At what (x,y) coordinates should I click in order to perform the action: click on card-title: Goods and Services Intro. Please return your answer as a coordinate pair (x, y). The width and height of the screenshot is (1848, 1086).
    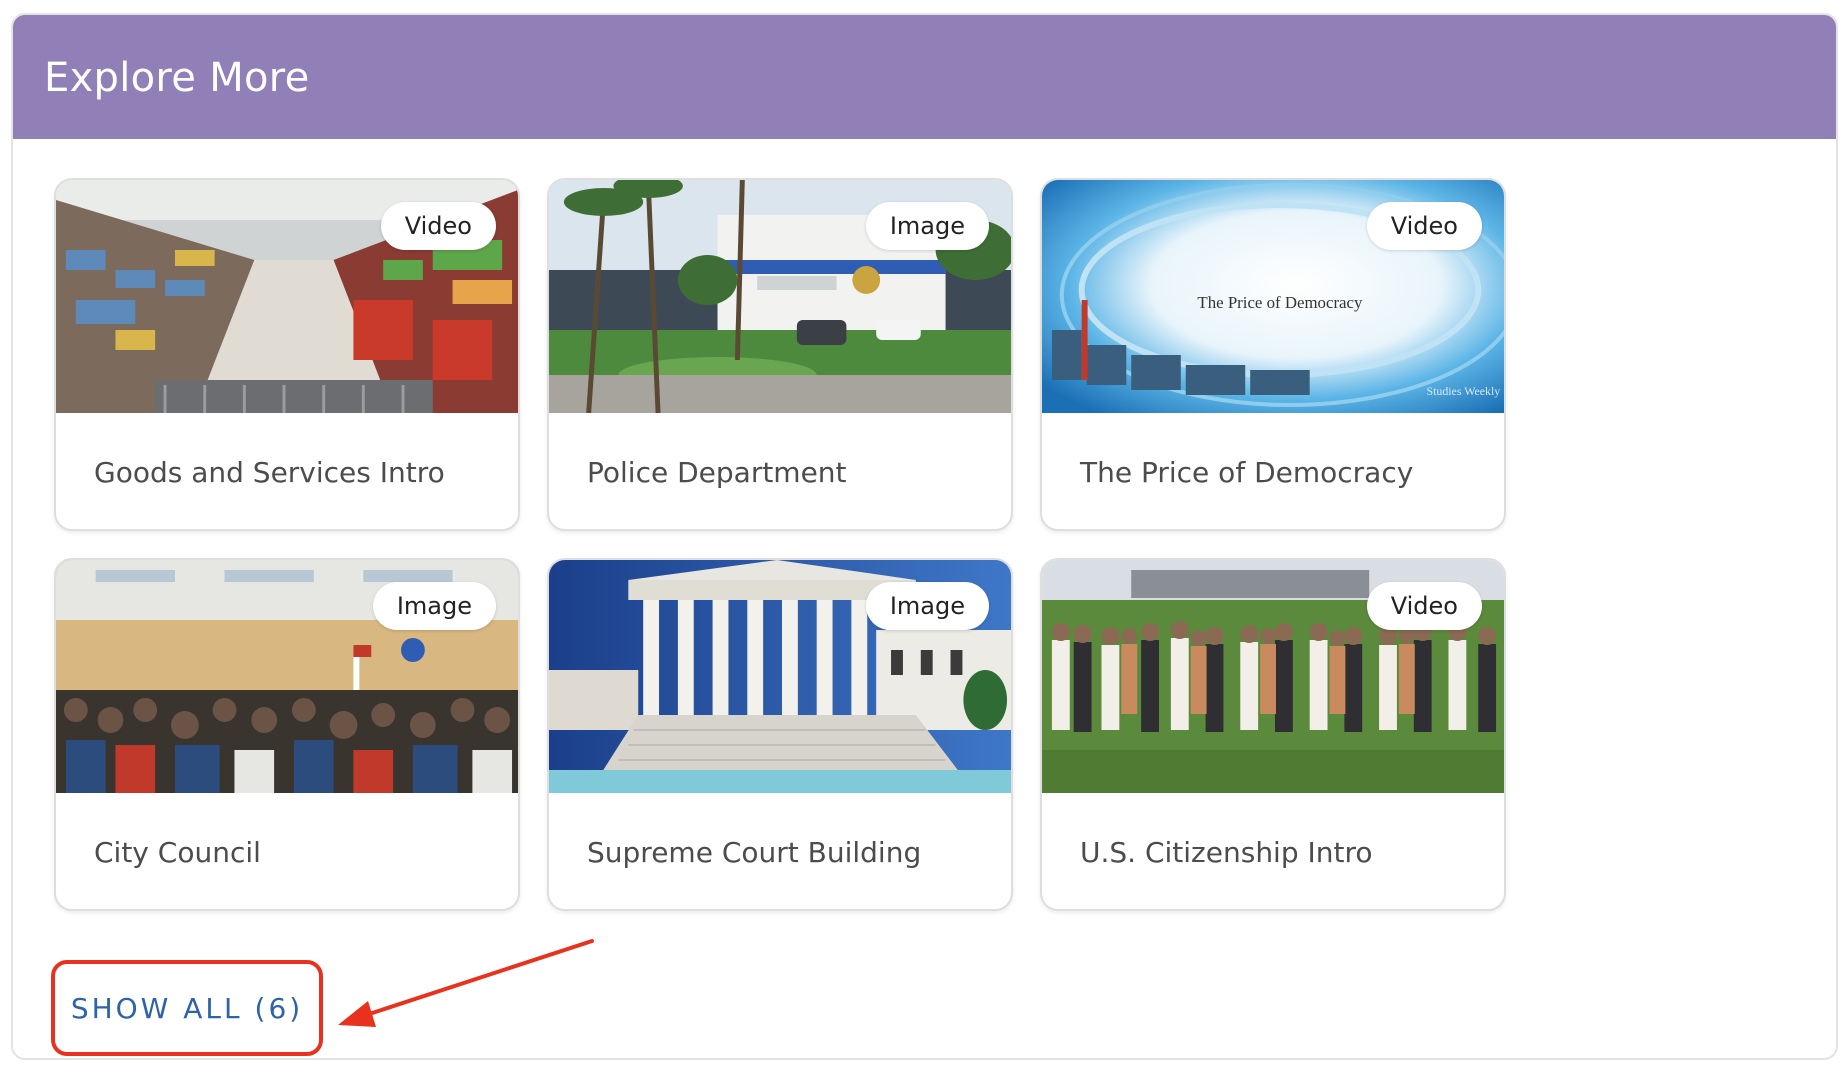
    Looking at the image, I should click on (269, 472).